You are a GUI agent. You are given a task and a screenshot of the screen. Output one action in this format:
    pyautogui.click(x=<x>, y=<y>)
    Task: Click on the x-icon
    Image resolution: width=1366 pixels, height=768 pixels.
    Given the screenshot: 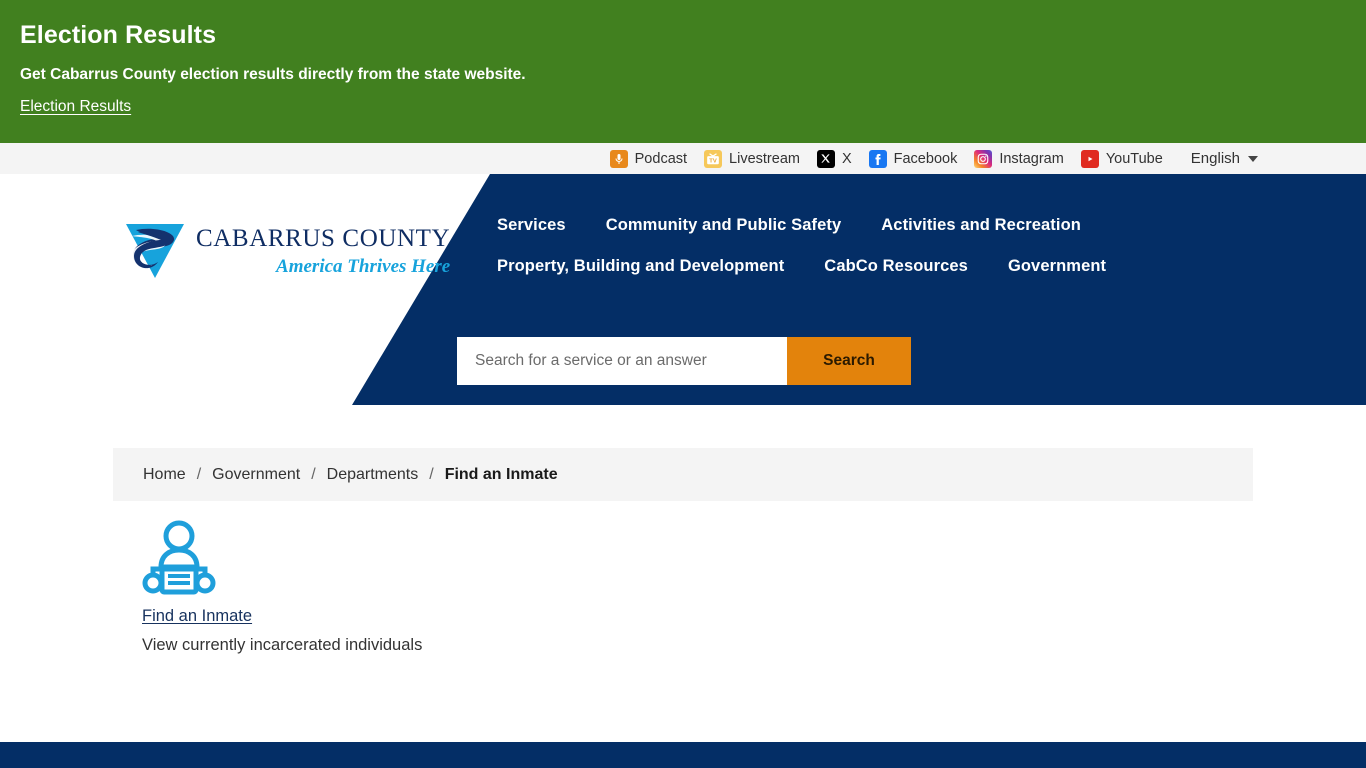 What is the action you would take?
    pyautogui.click(x=825, y=158)
    